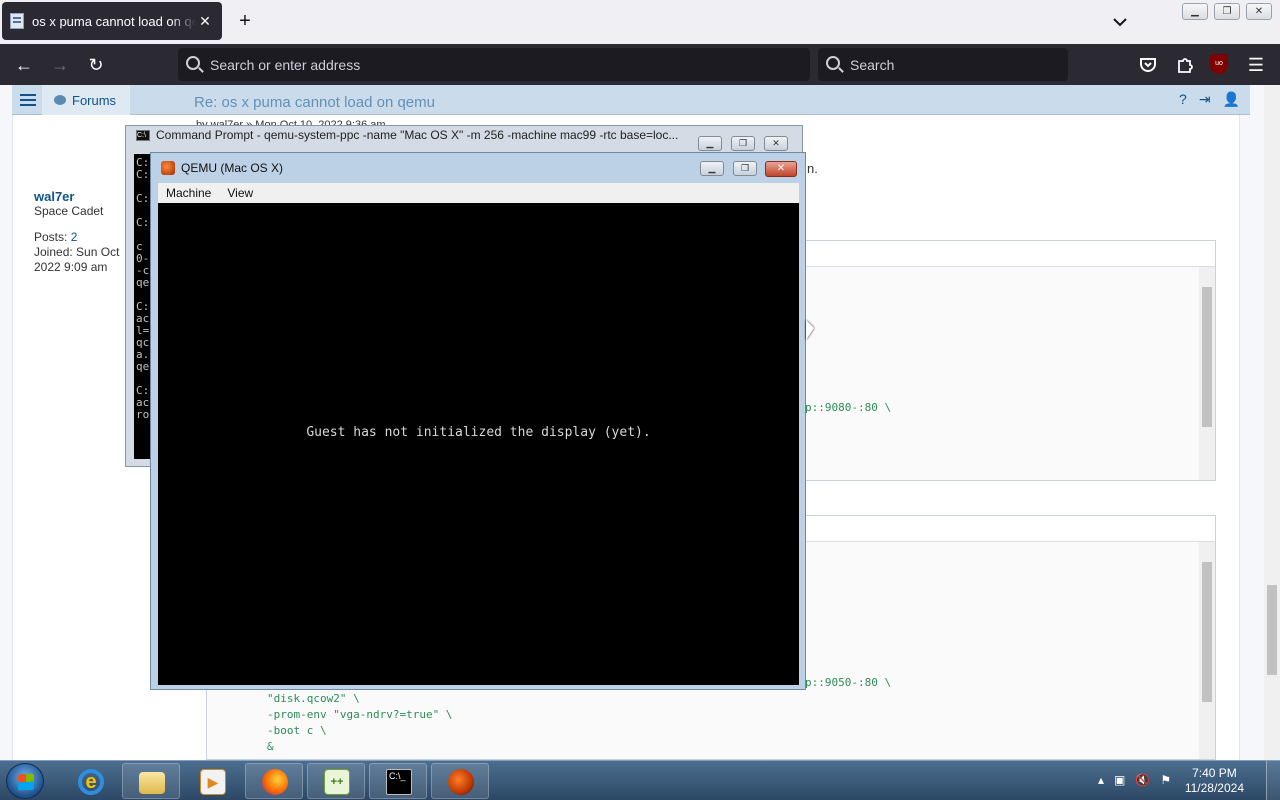  I want to click on taskbar-qemu, so click(460, 781).